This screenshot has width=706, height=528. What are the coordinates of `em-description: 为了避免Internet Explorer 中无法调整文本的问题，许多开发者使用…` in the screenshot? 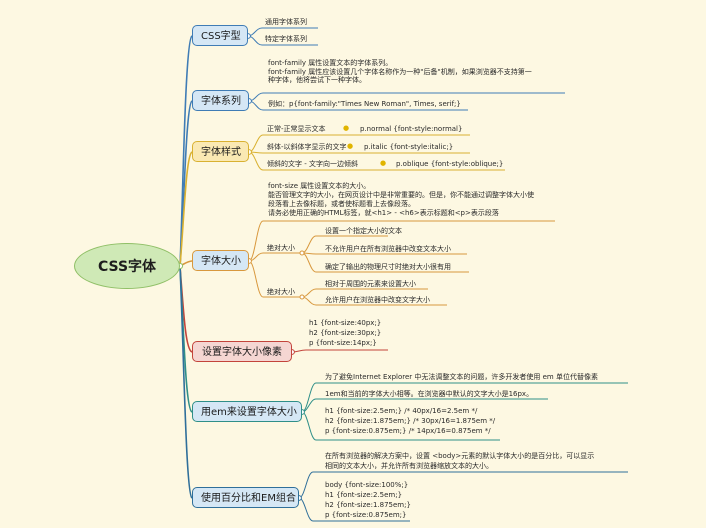 It's located at (461, 377).